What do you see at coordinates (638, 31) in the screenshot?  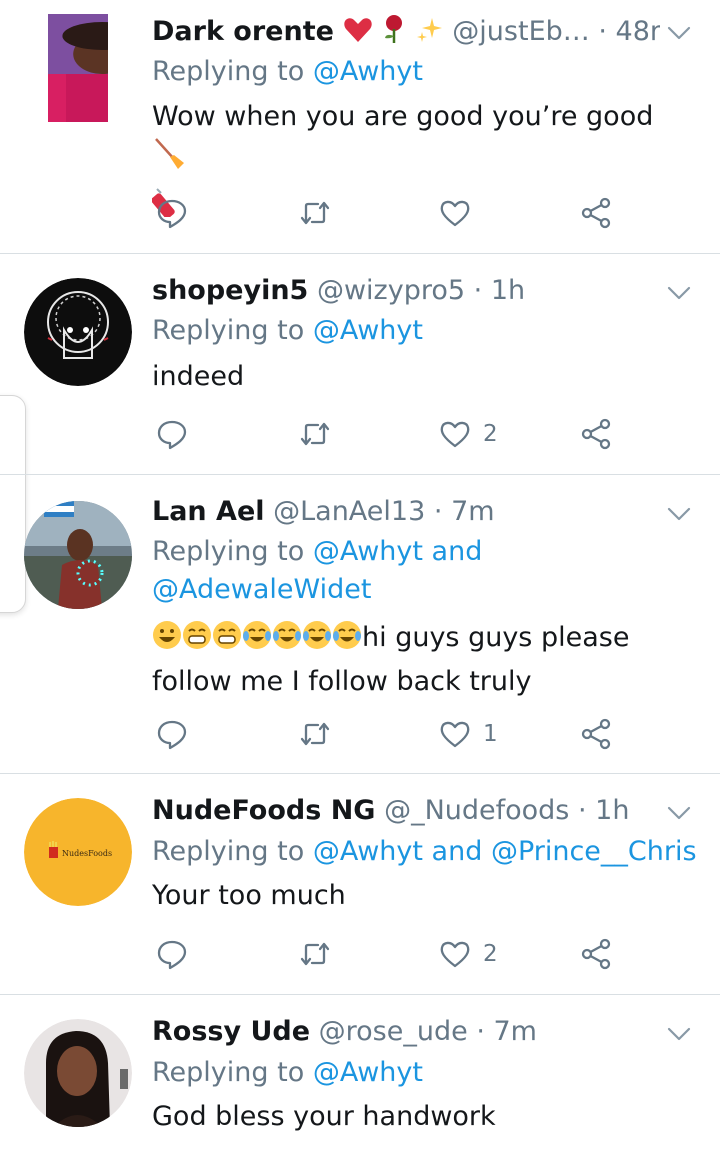 I see `timestamp: 48m` at bounding box center [638, 31].